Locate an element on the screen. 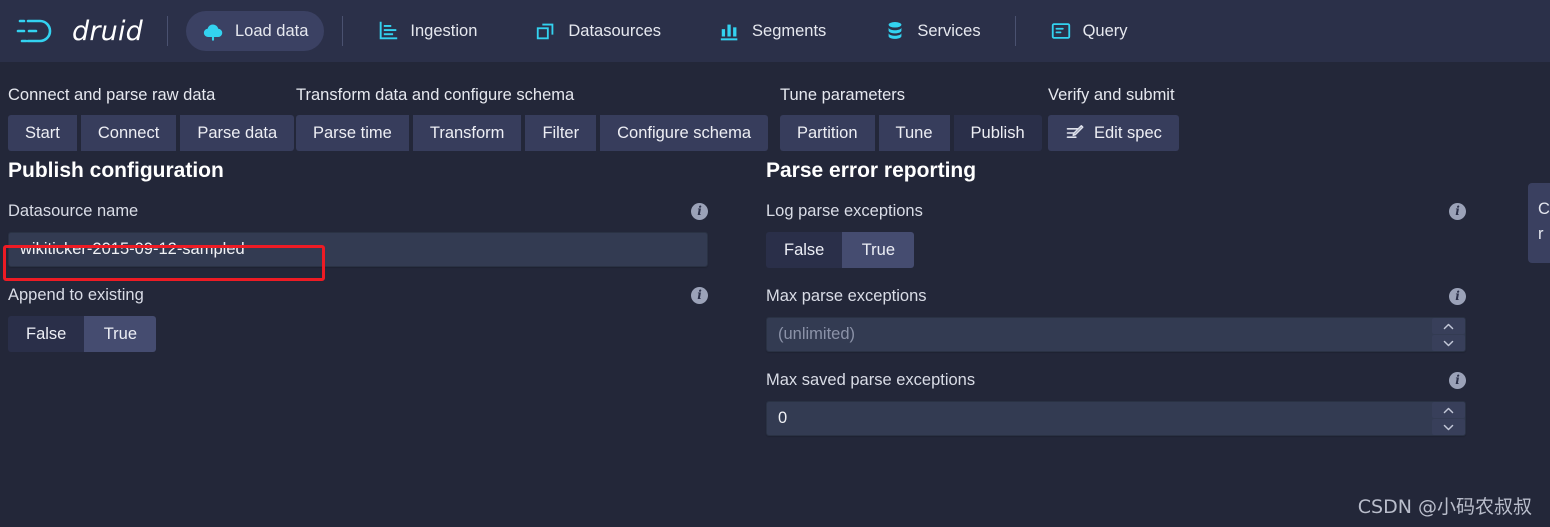 The height and width of the screenshot is (527, 1550). field-max-parse-exceptions: Max parse exceptions i is located at coordinates (1116, 318).